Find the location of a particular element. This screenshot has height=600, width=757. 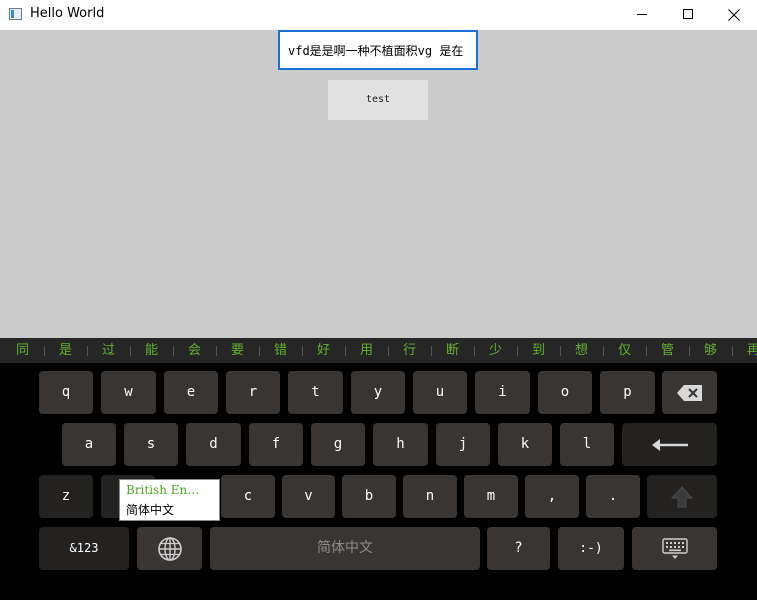

language-key is located at coordinates (169, 548).